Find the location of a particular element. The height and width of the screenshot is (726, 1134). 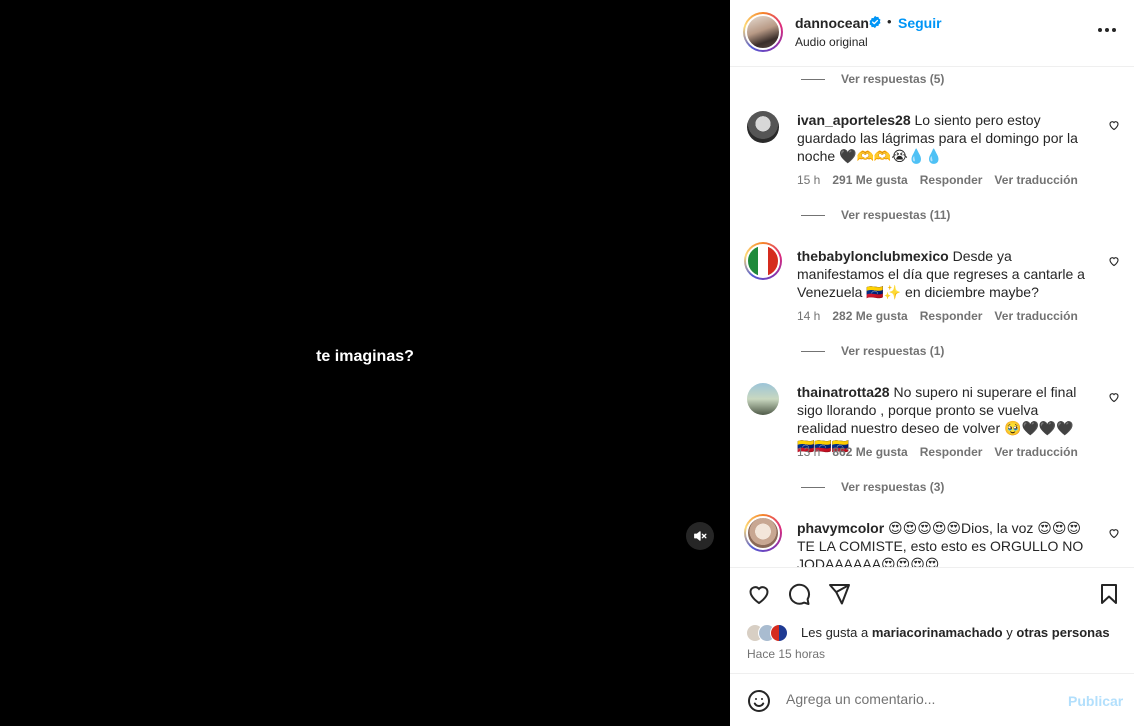

follow-button: Seguir is located at coordinates (920, 23).